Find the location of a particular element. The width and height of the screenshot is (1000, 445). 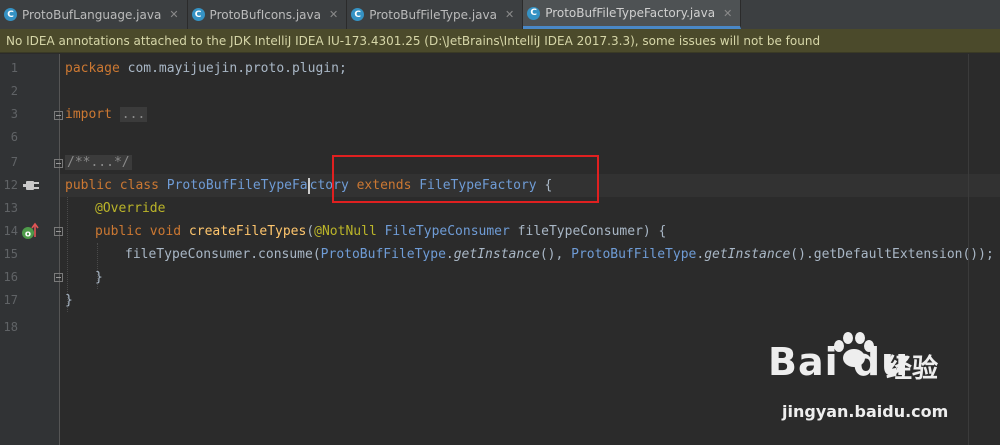

code-line-17: } is located at coordinates (69, 300).